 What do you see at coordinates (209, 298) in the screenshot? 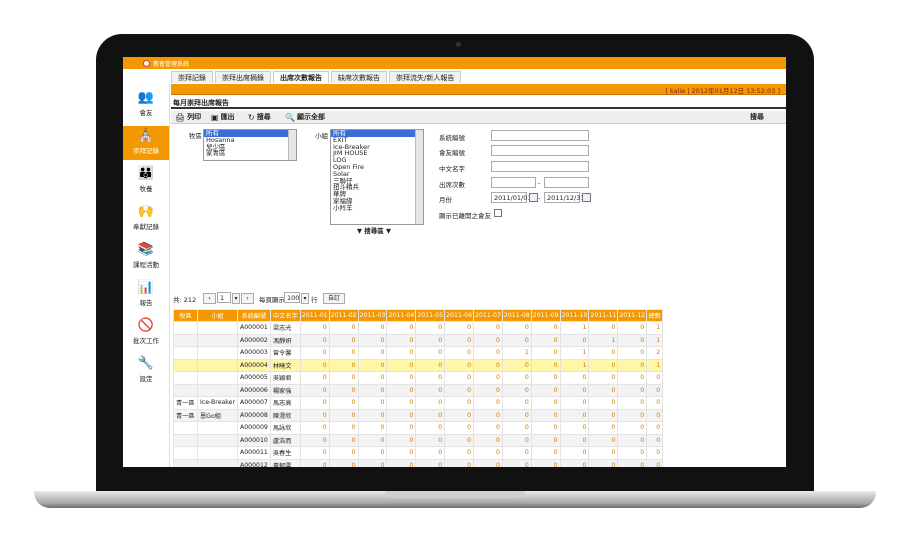
I see `prev-page-button: ‹` at bounding box center [209, 298].